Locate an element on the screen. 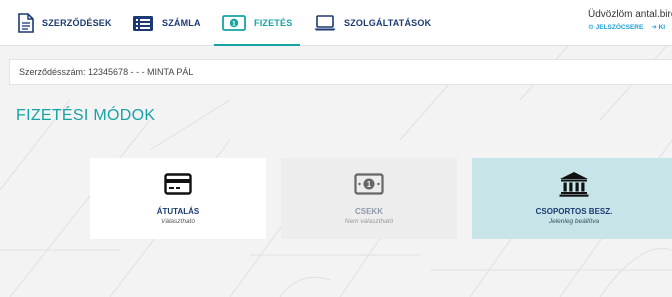 The width and height of the screenshot is (672, 297). nav-item-services: SZOLGÁLTATÁSOK is located at coordinates (372, 23).